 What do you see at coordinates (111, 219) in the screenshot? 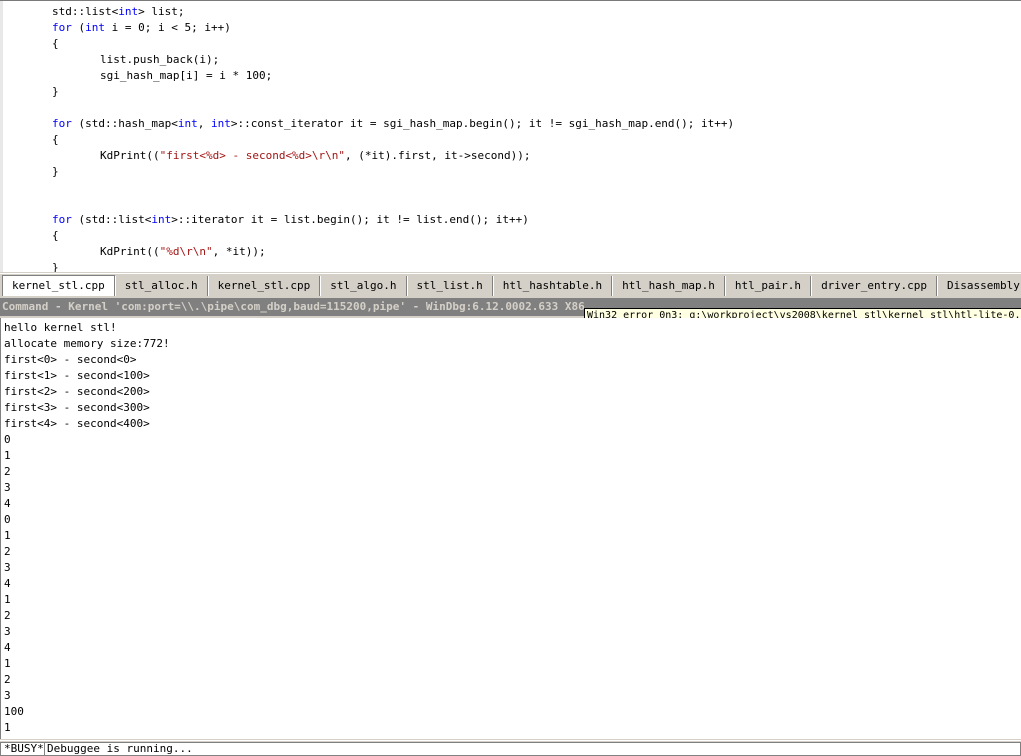
I see `code-text: (std::list<` at bounding box center [111, 219].